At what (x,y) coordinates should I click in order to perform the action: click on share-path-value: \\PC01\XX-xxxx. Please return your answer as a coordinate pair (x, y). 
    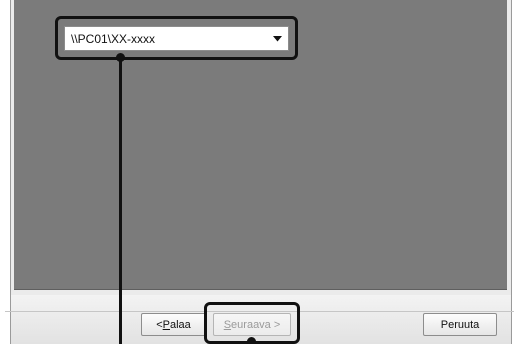
    Looking at the image, I should click on (113, 38).